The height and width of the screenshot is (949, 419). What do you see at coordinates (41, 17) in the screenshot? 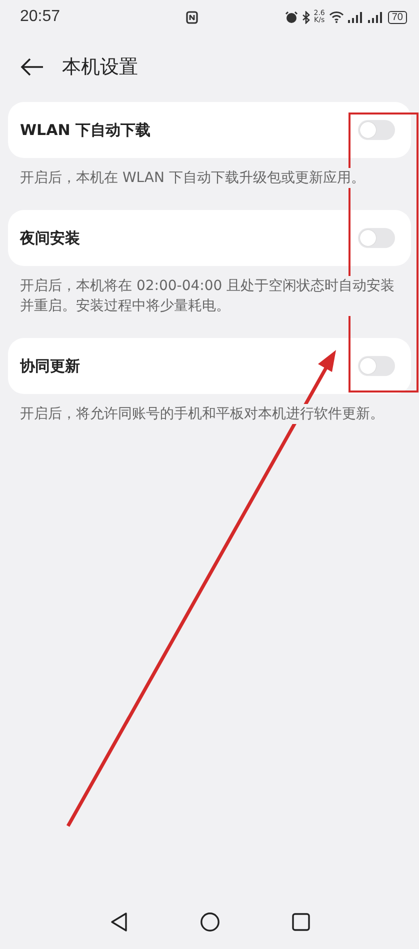
I see `status-time: 20:57` at bounding box center [41, 17].